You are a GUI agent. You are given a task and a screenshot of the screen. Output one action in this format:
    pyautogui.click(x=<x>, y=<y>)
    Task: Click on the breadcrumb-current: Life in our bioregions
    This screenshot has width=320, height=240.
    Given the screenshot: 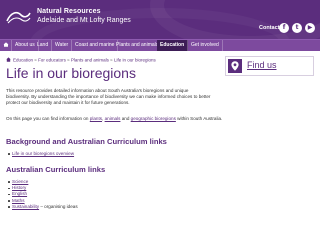 What is the action you would take?
    pyautogui.click(x=134, y=60)
    